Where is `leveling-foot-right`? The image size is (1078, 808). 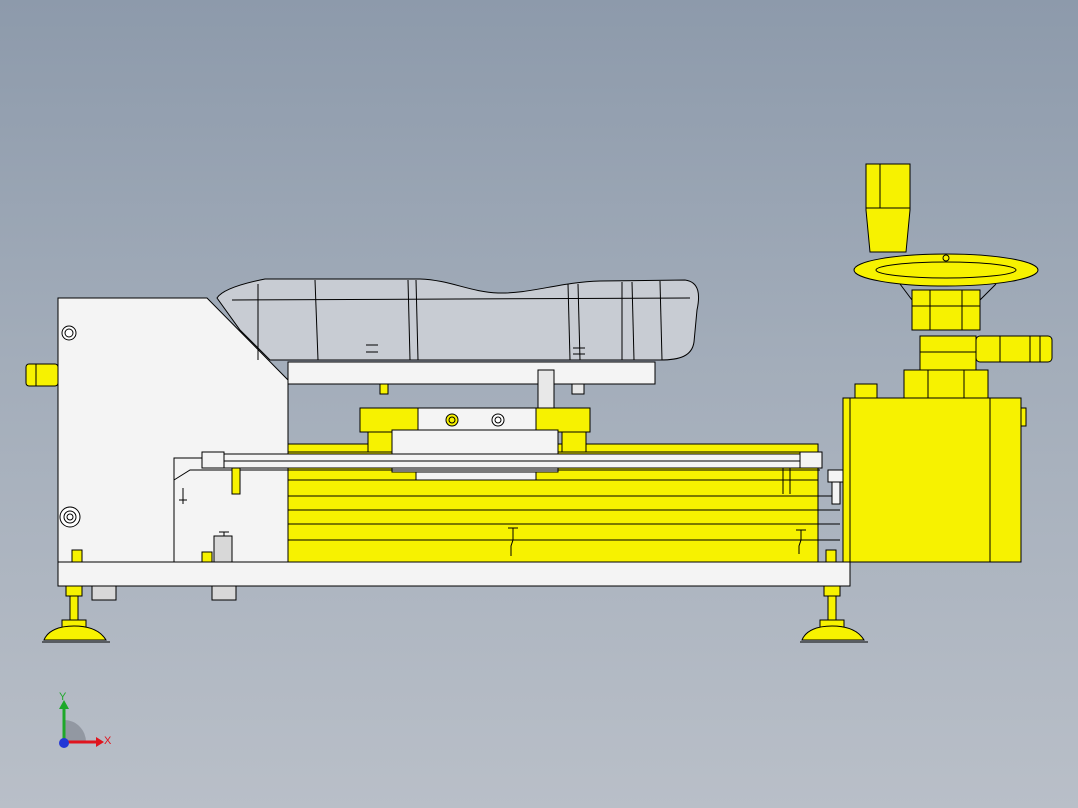 leveling-foot-right is located at coordinates (834, 614).